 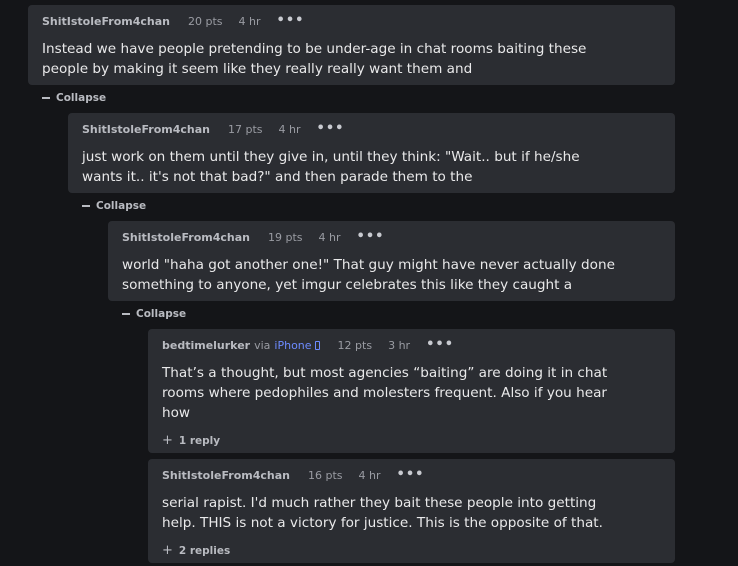 I want to click on via-label: via, so click(x=262, y=345).